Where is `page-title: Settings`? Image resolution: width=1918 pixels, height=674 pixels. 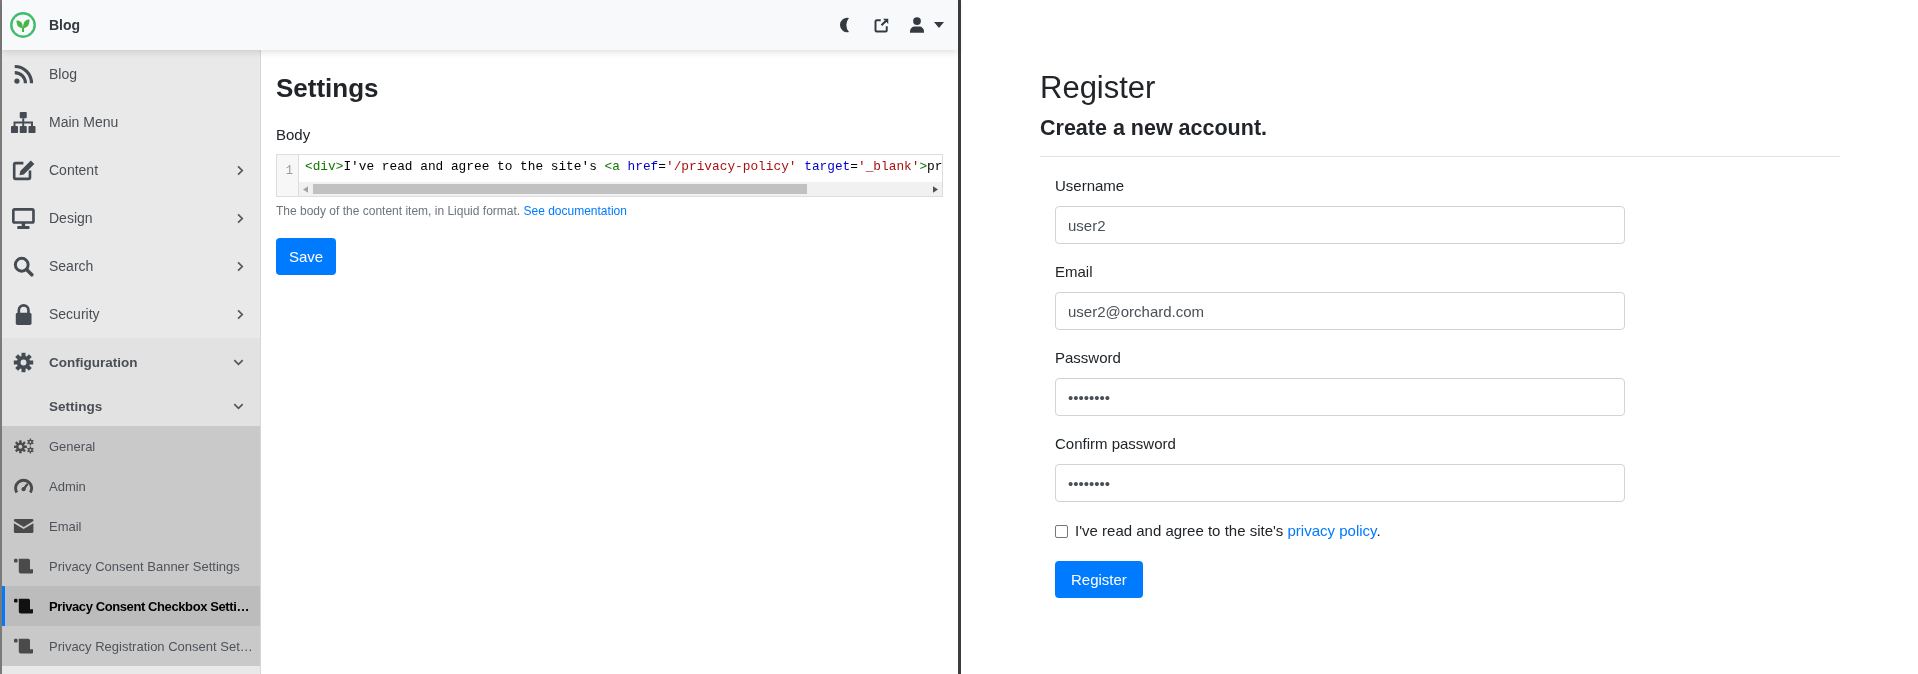
page-title: Settings is located at coordinates (328, 88).